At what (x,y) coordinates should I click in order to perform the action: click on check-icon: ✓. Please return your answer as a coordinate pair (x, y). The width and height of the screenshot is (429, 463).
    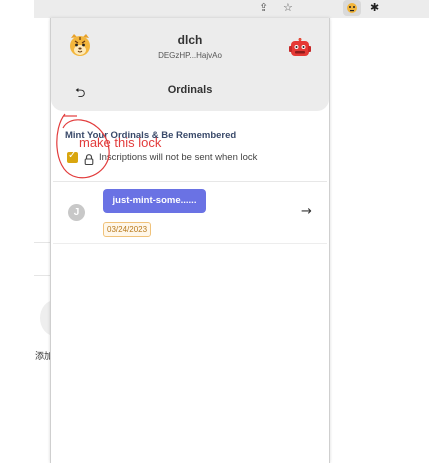
    Looking at the image, I should click on (72, 155).